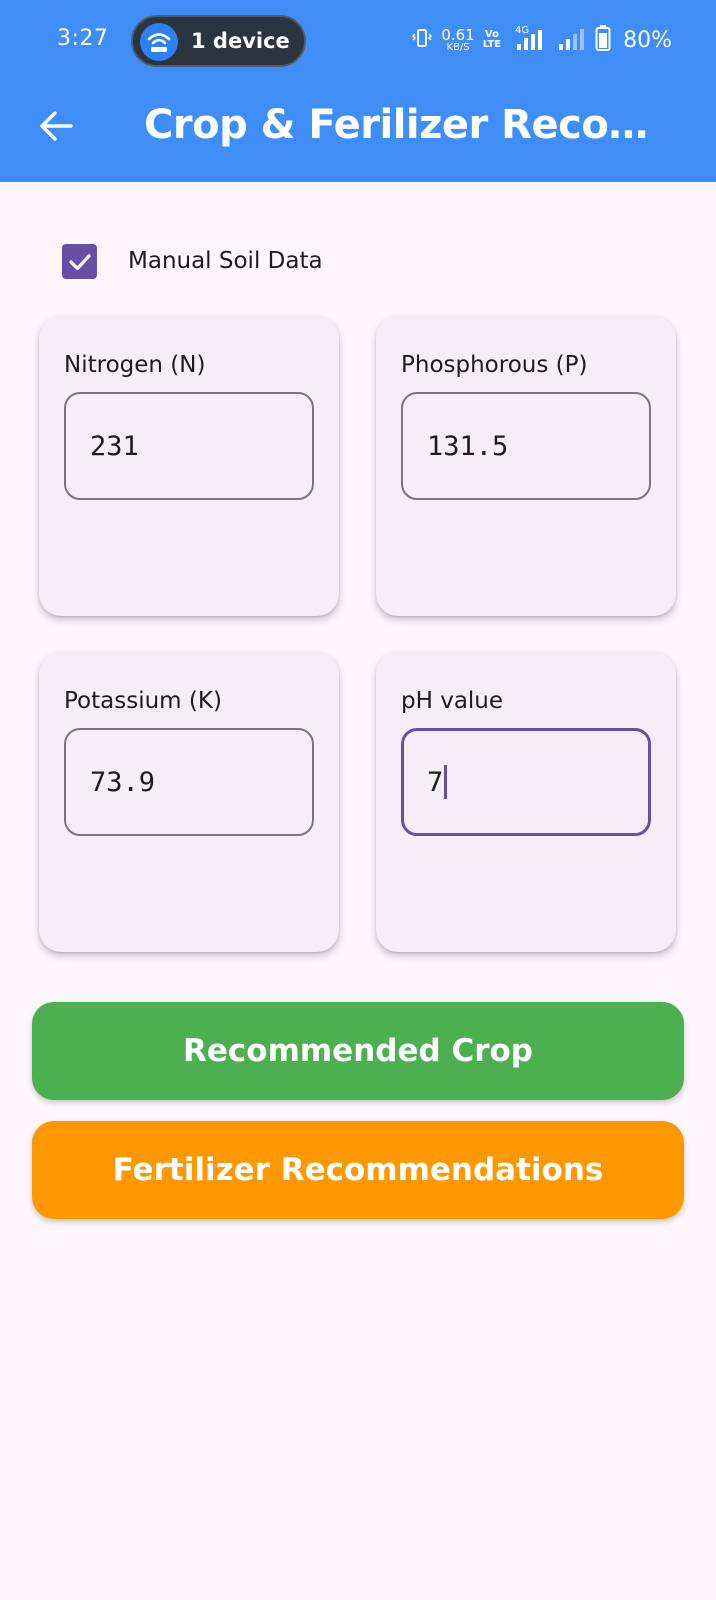 This screenshot has width=716, height=1600. What do you see at coordinates (135, 365) in the screenshot?
I see `nitrogen-label: Nitrogen (N)` at bounding box center [135, 365].